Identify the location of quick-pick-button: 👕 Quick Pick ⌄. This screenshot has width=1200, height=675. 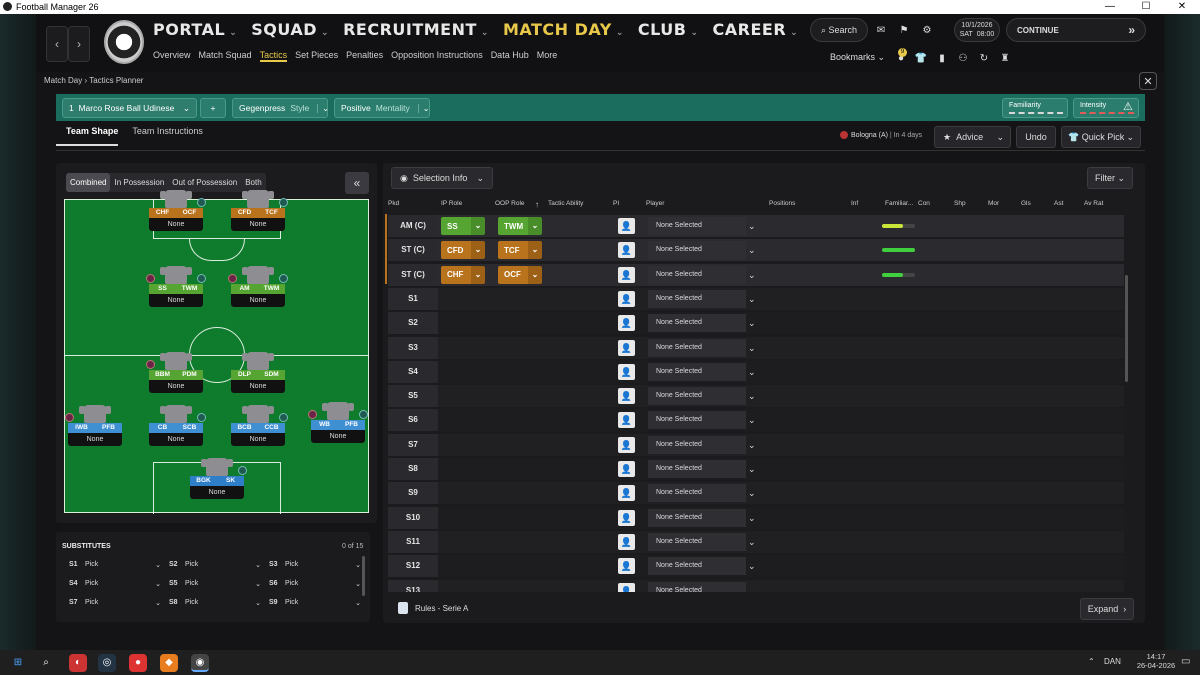
(1101, 137).